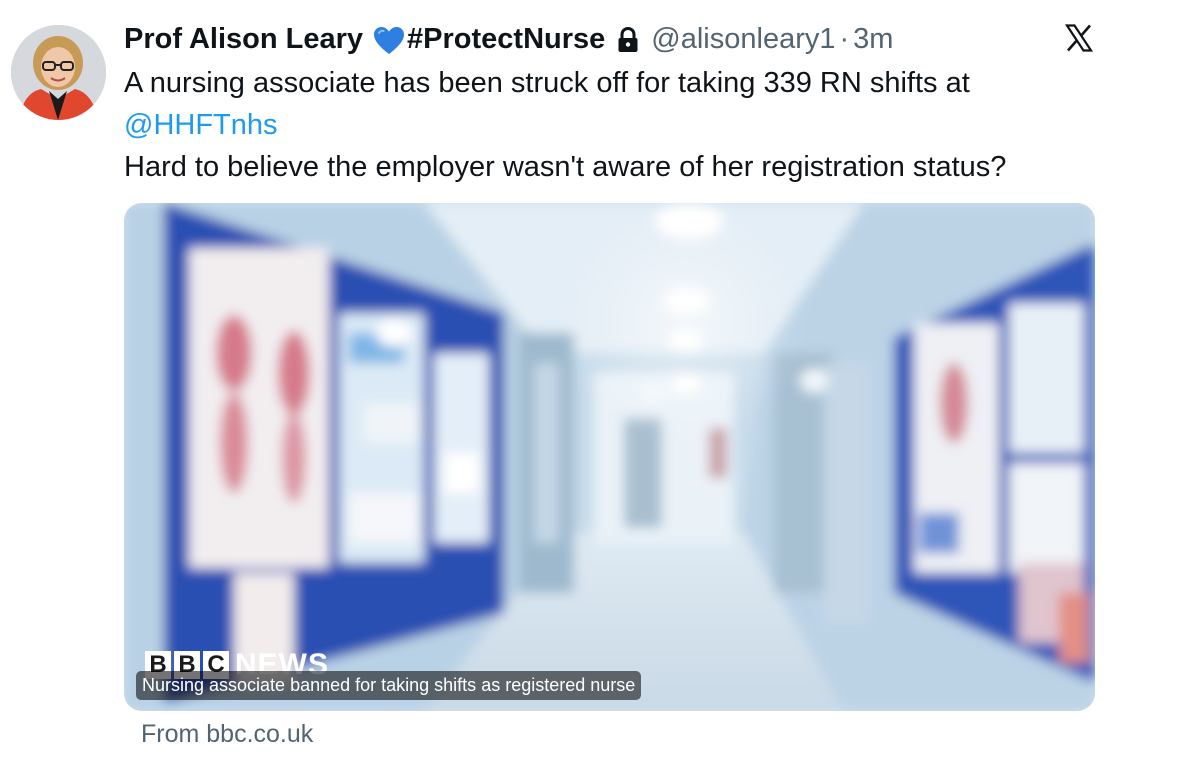 Image resolution: width=1178 pixels, height=760 pixels. What do you see at coordinates (1079, 38) in the screenshot?
I see `x-logo-icon` at bounding box center [1079, 38].